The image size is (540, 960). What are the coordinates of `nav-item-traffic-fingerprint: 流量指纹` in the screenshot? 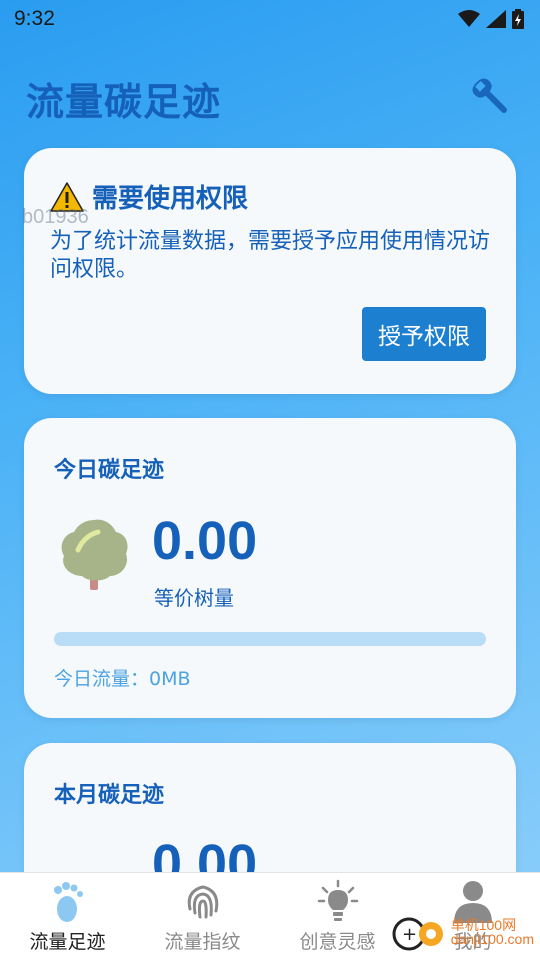 It's located at (202, 916).